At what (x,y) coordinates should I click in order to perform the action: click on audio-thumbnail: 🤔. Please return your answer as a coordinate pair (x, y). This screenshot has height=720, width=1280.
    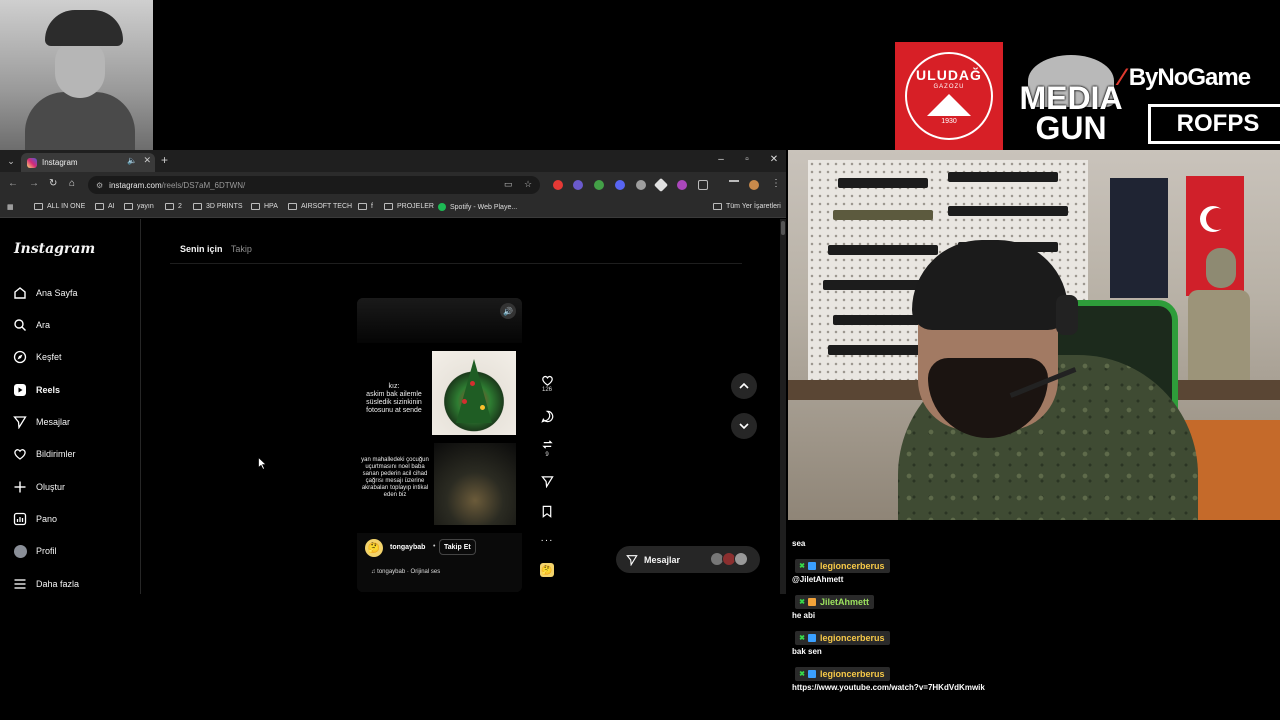
    Looking at the image, I should click on (547, 570).